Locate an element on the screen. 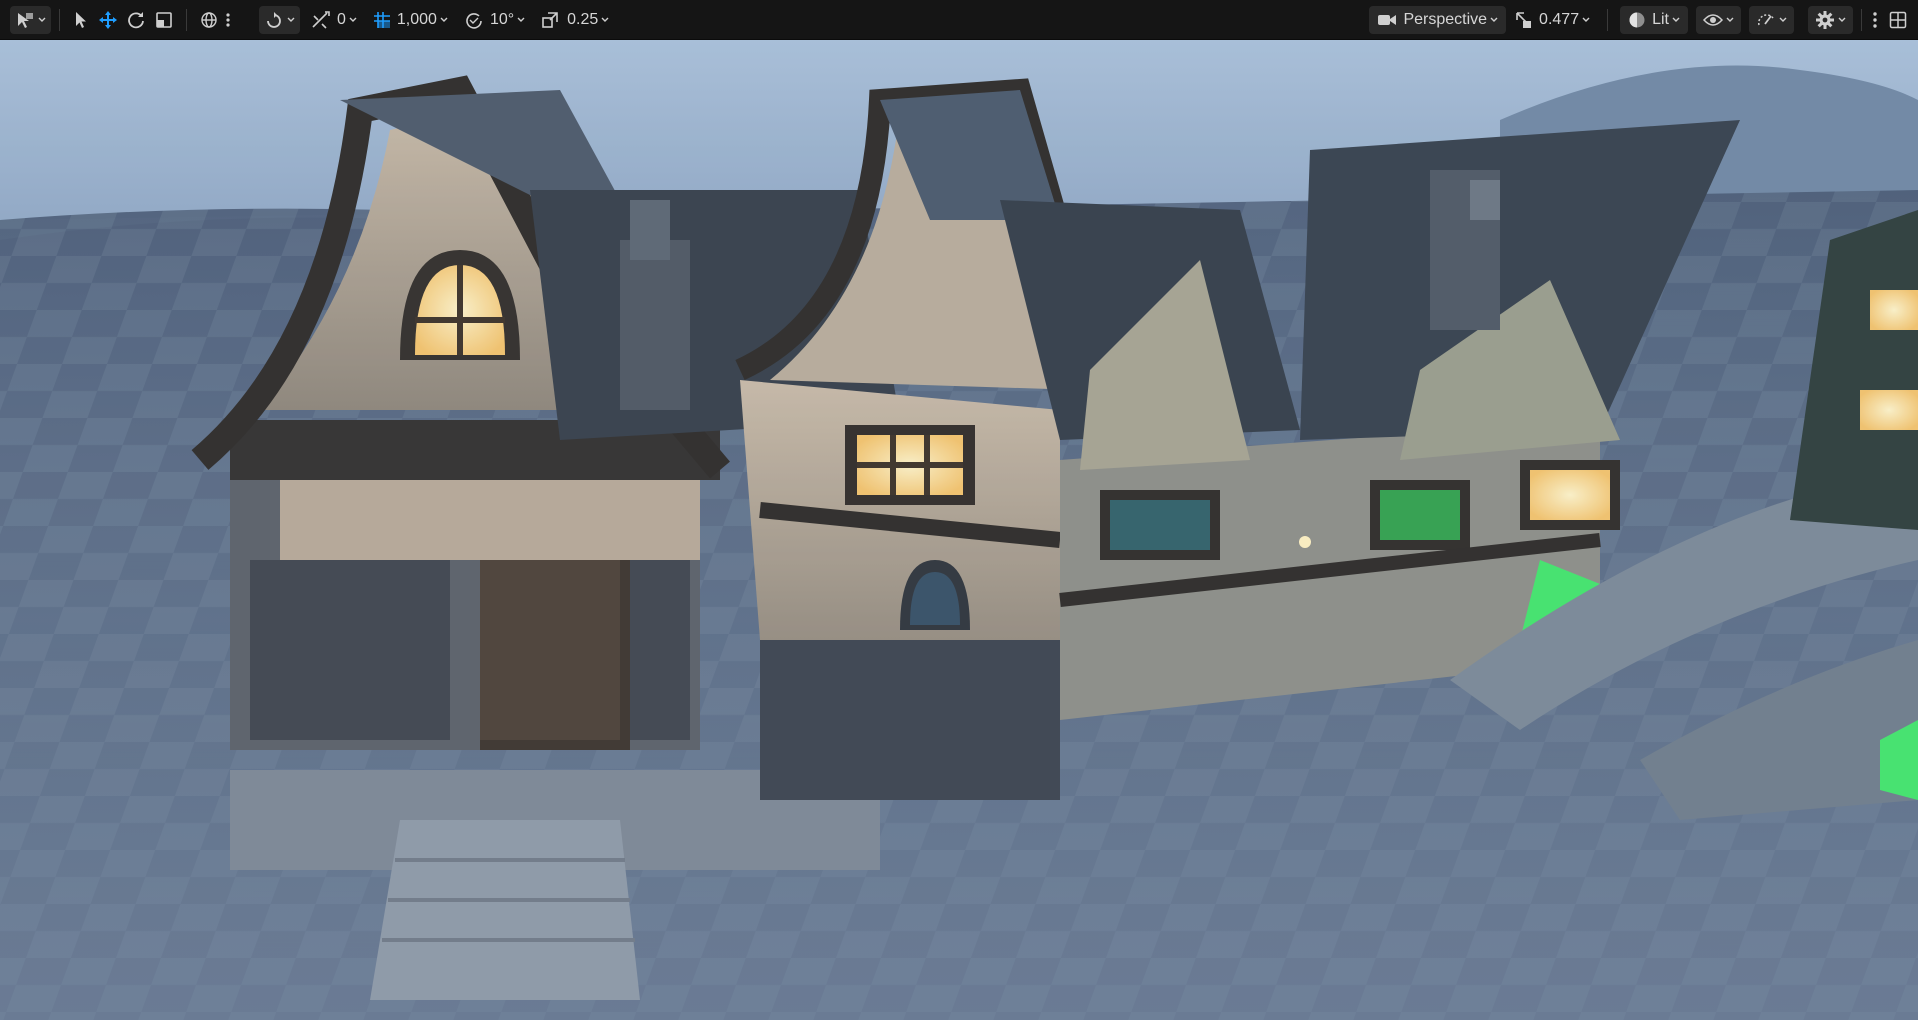  select-arrow-icon is located at coordinates (81, 20).